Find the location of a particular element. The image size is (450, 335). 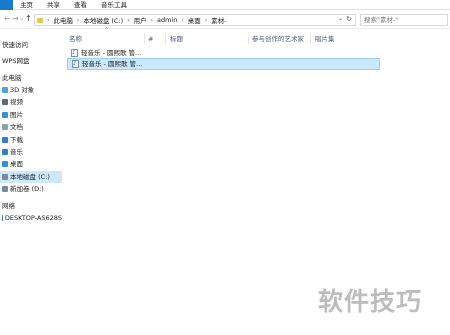

breadcrumb-users: 用户 is located at coordinates (140, 20).